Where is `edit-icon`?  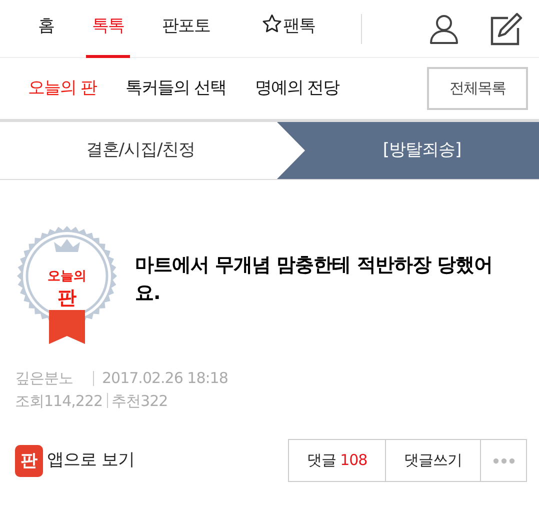
edit-icon is located at coordinates (506, 29).